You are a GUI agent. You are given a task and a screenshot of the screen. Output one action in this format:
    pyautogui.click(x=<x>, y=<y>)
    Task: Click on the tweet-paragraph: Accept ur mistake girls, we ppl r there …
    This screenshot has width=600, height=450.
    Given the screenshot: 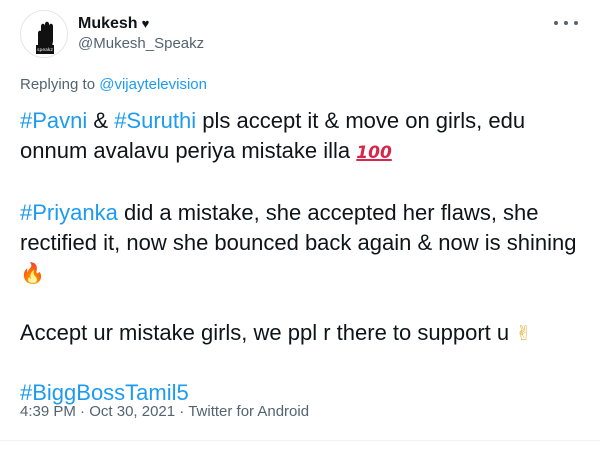 What is the action you would take?
    pyautogui.click(x=302, y=333)
    